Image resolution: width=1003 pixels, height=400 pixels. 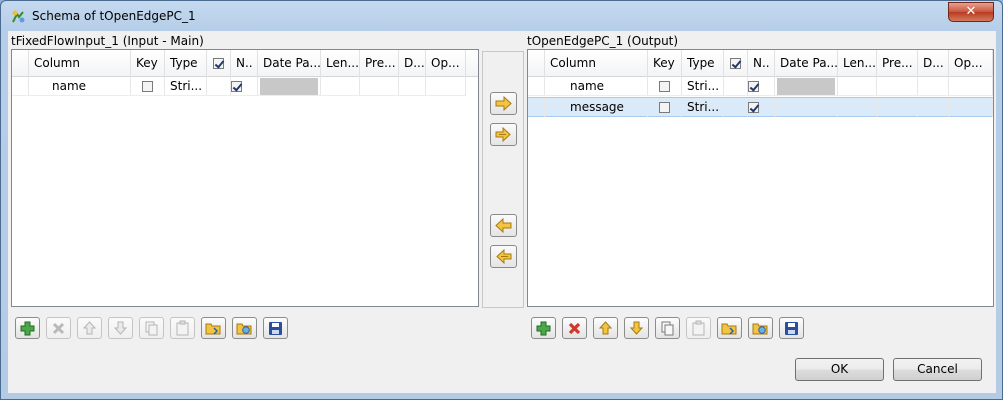 I want to click on copy-selected-left-button, so click(x=503, y=225).